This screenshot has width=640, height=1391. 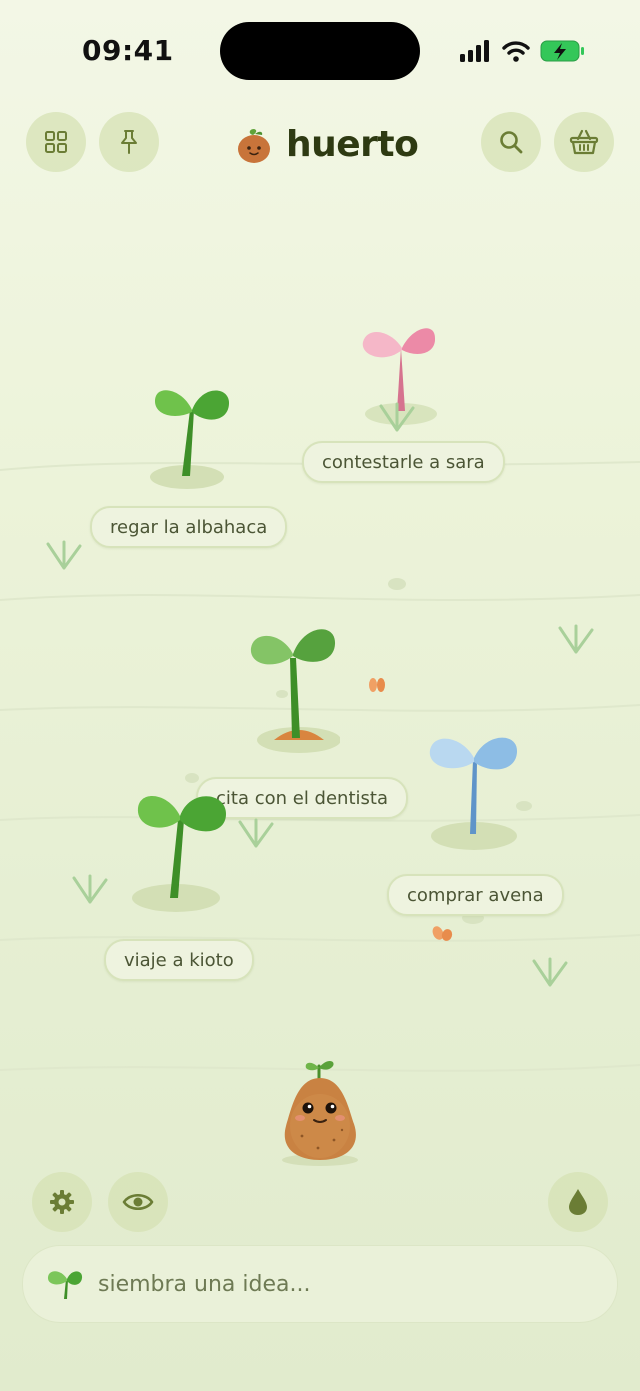 I want to click on dynamic-island, so click(x=320, y=51).